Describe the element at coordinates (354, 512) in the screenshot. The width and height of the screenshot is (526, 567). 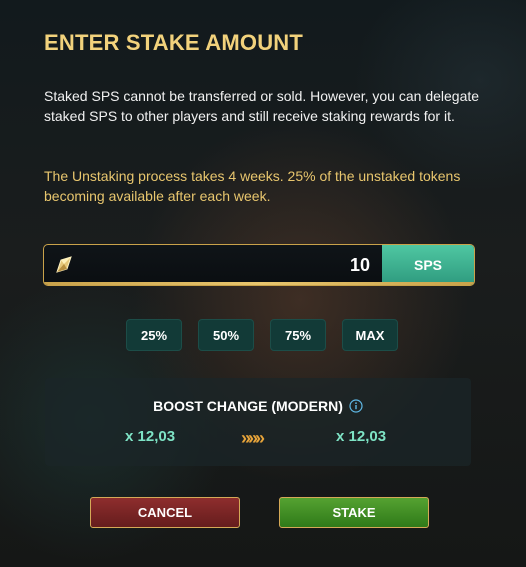
I see `stake-button: STAKE` at that location.